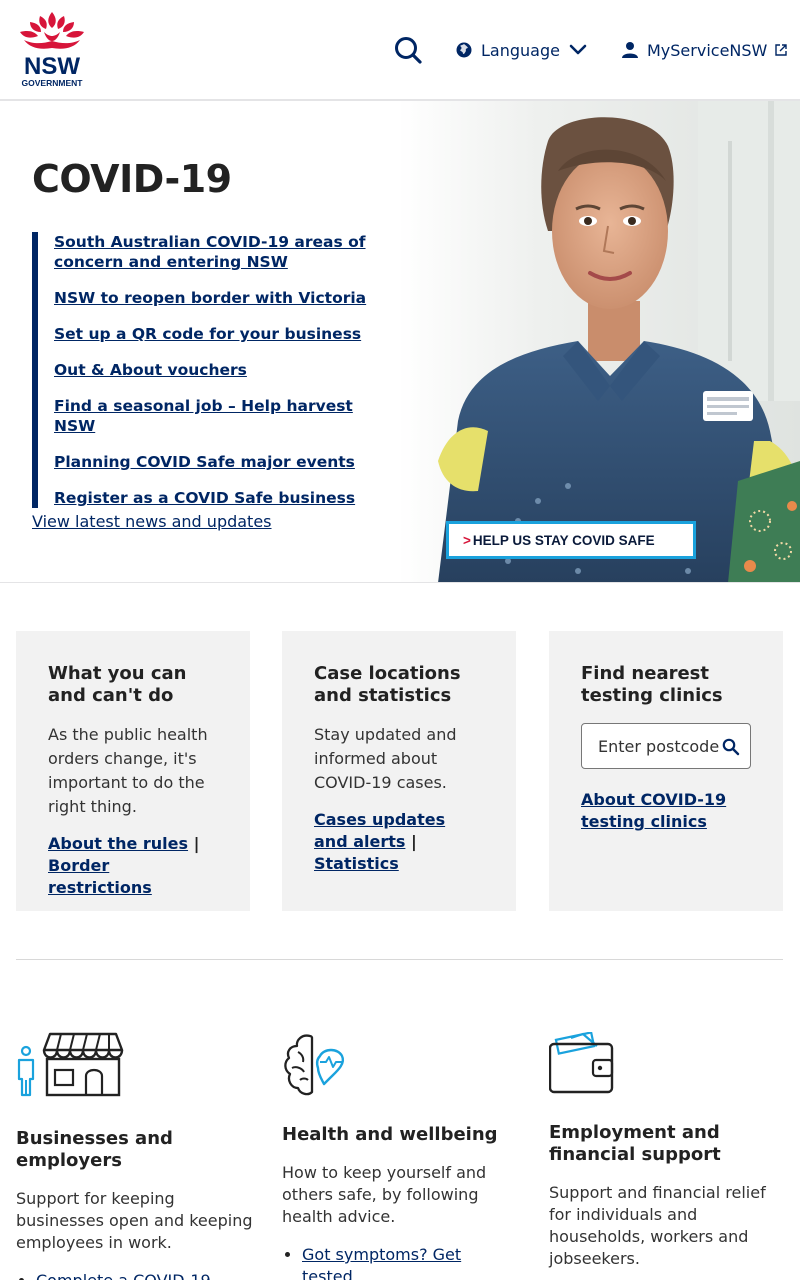 Image resolution: width=800 pixels, height=1280 pixels. I want to click on list-item: Complete a COVID-19, so click(146, 1275).